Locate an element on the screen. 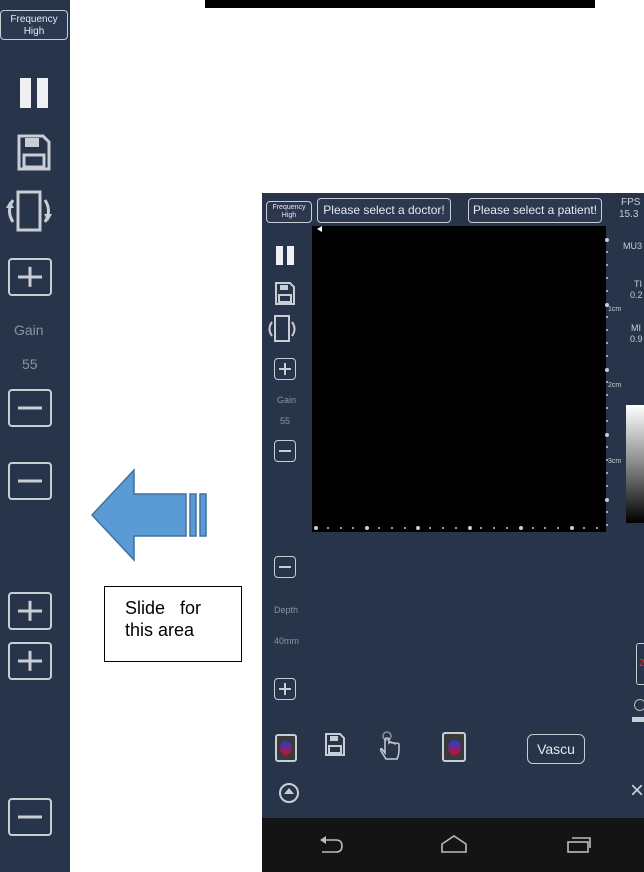 The width and height of the screenshot is (644, 872). phone-gain-value: 55 is located at coordinates (285, 421).